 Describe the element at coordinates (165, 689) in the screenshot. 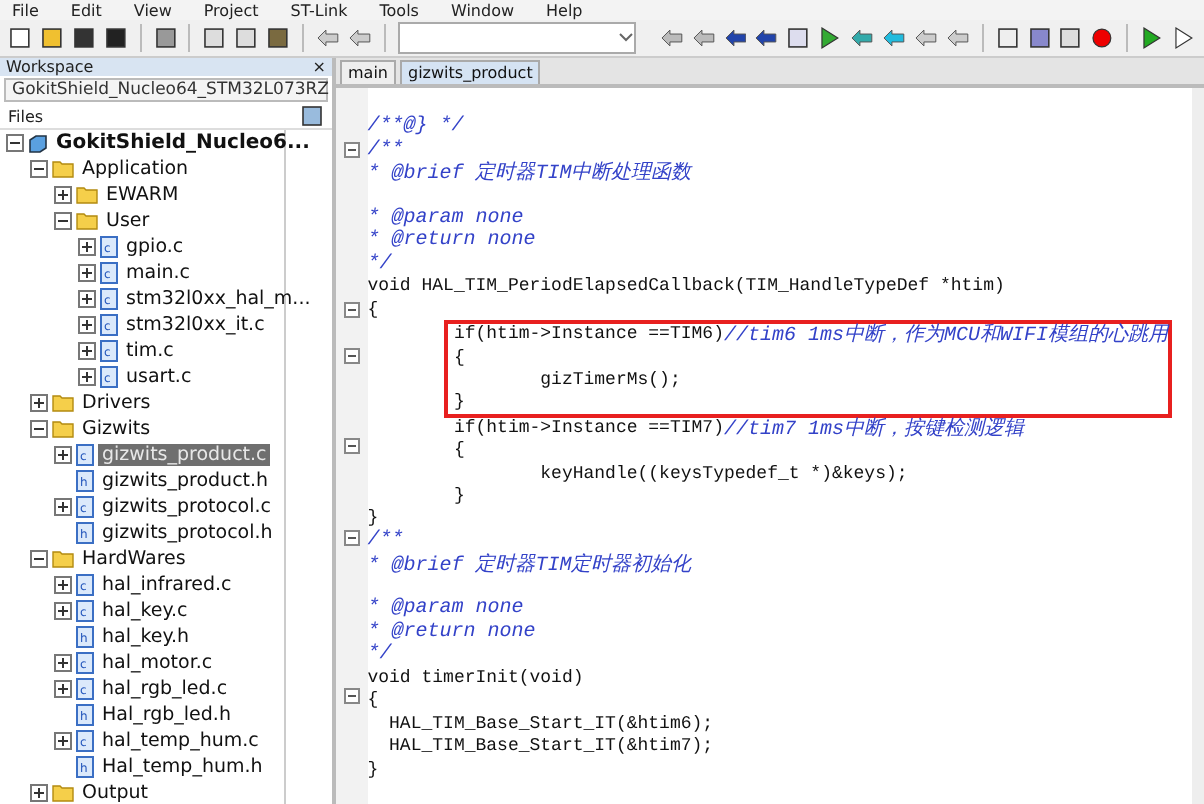

I see `tree-item: hal_rgb_led.c` at that location.